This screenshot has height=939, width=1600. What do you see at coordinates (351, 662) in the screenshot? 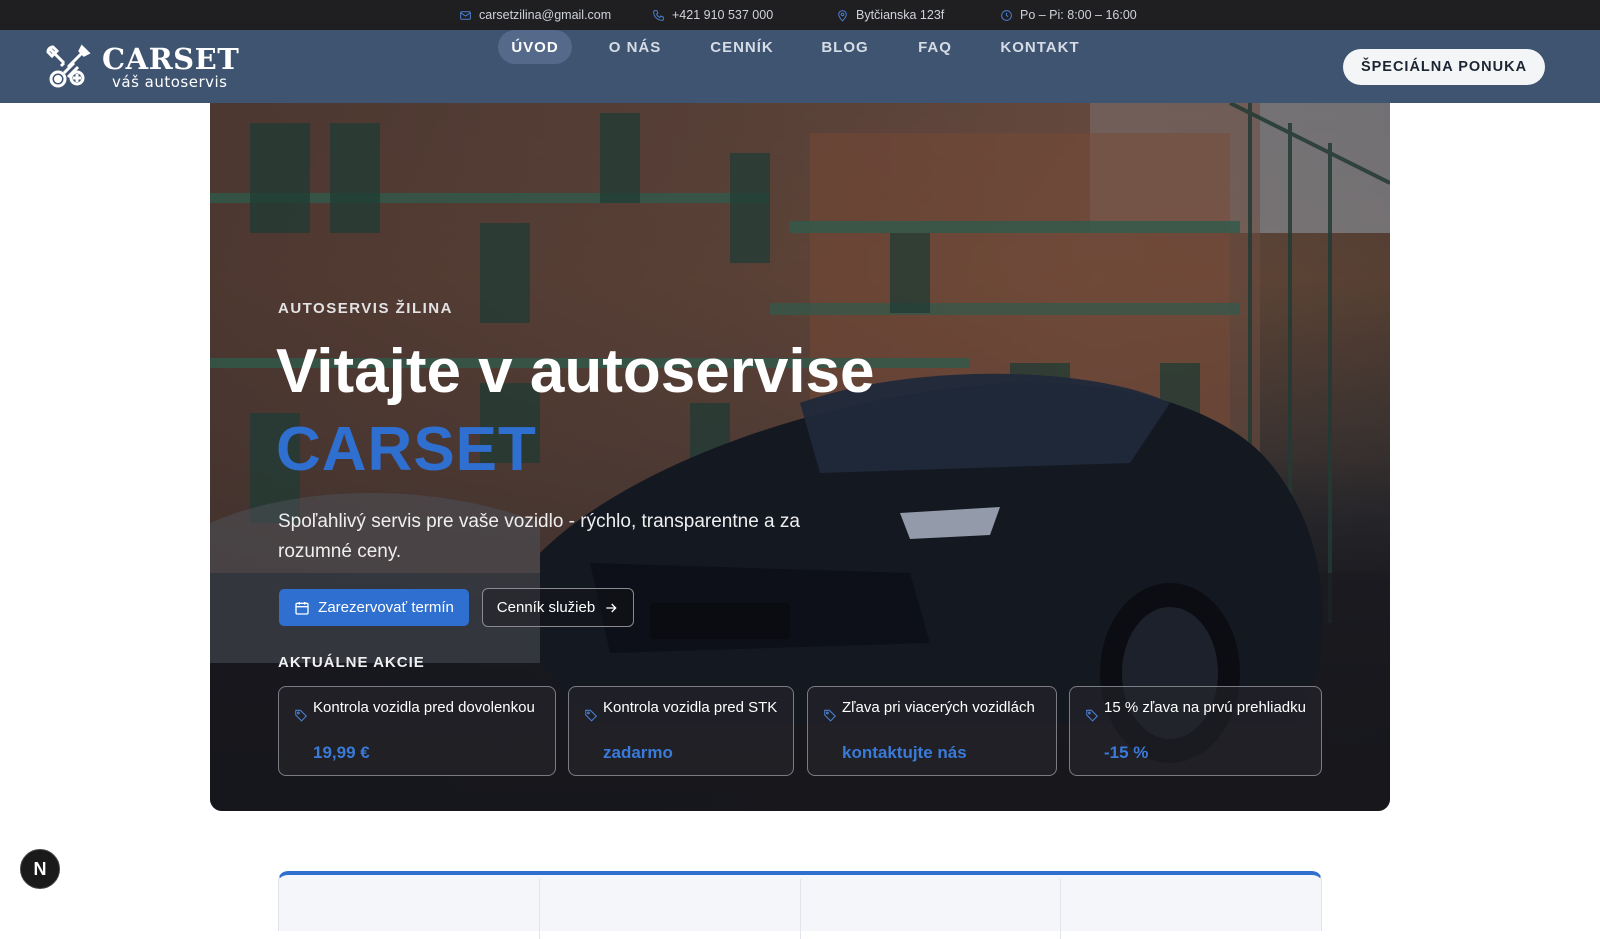
I see `promotions-heading: AKTUÁLNE AKCIE` at bounding box center [351, 662].